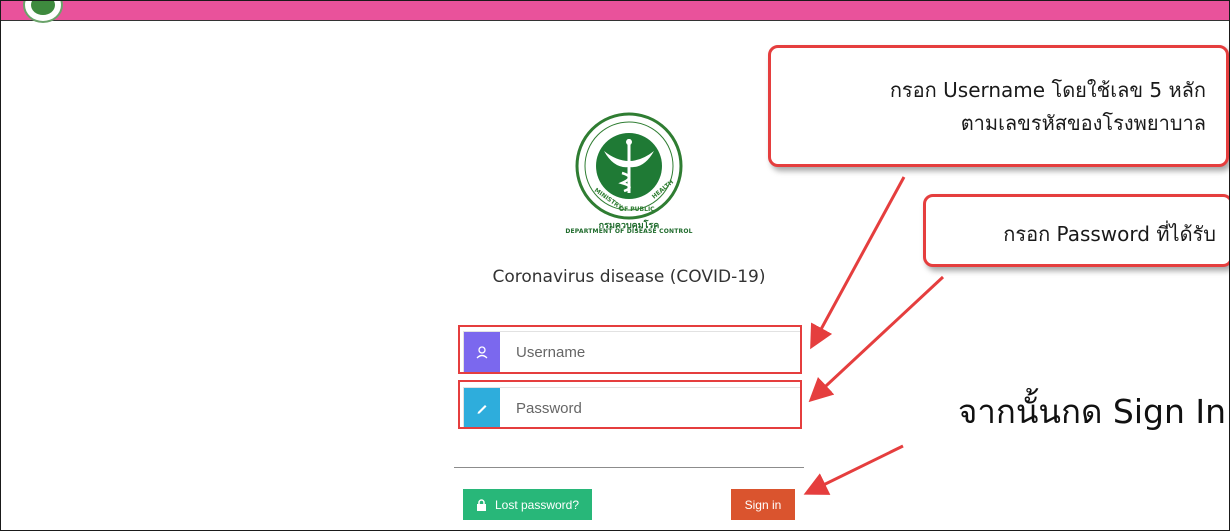 This screenshot has height=531, width=1230. I want to click on arrow-to-password, so click(876, 339).